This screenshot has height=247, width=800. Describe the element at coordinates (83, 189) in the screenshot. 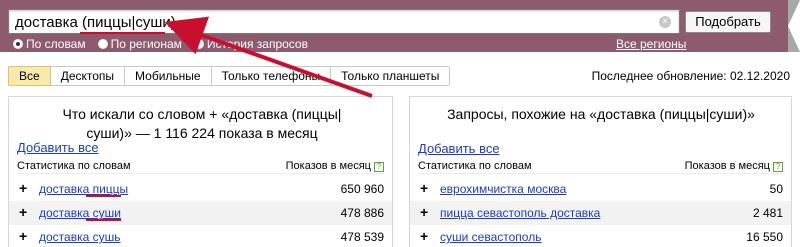

I see `phrase-link: доставка пиццы` at that location.